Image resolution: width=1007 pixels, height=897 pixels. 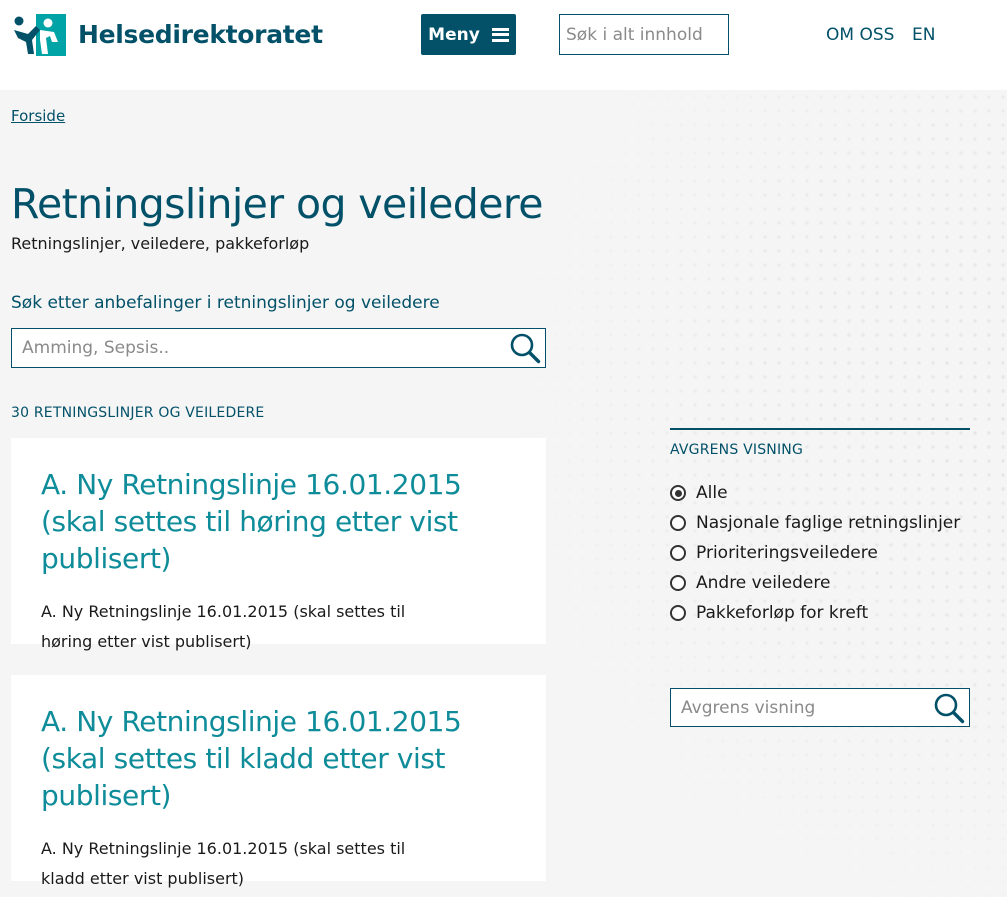 I want to click on menu-button: Meny, so click(x=468, y=34).